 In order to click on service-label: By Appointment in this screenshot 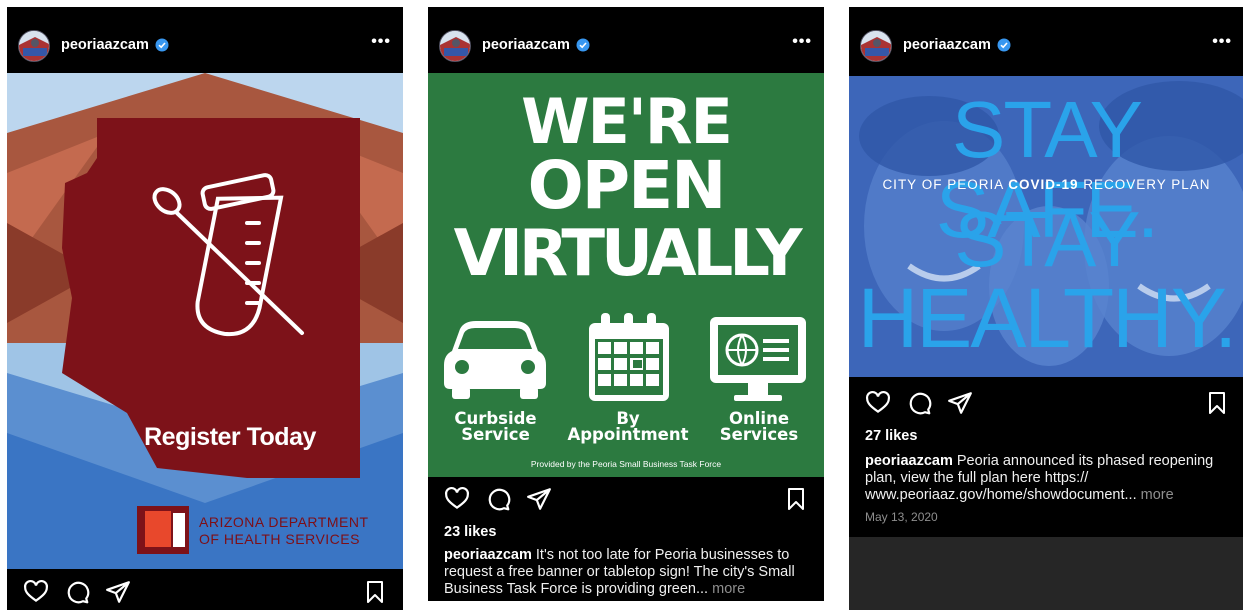, I will do `click(628, 427)`.